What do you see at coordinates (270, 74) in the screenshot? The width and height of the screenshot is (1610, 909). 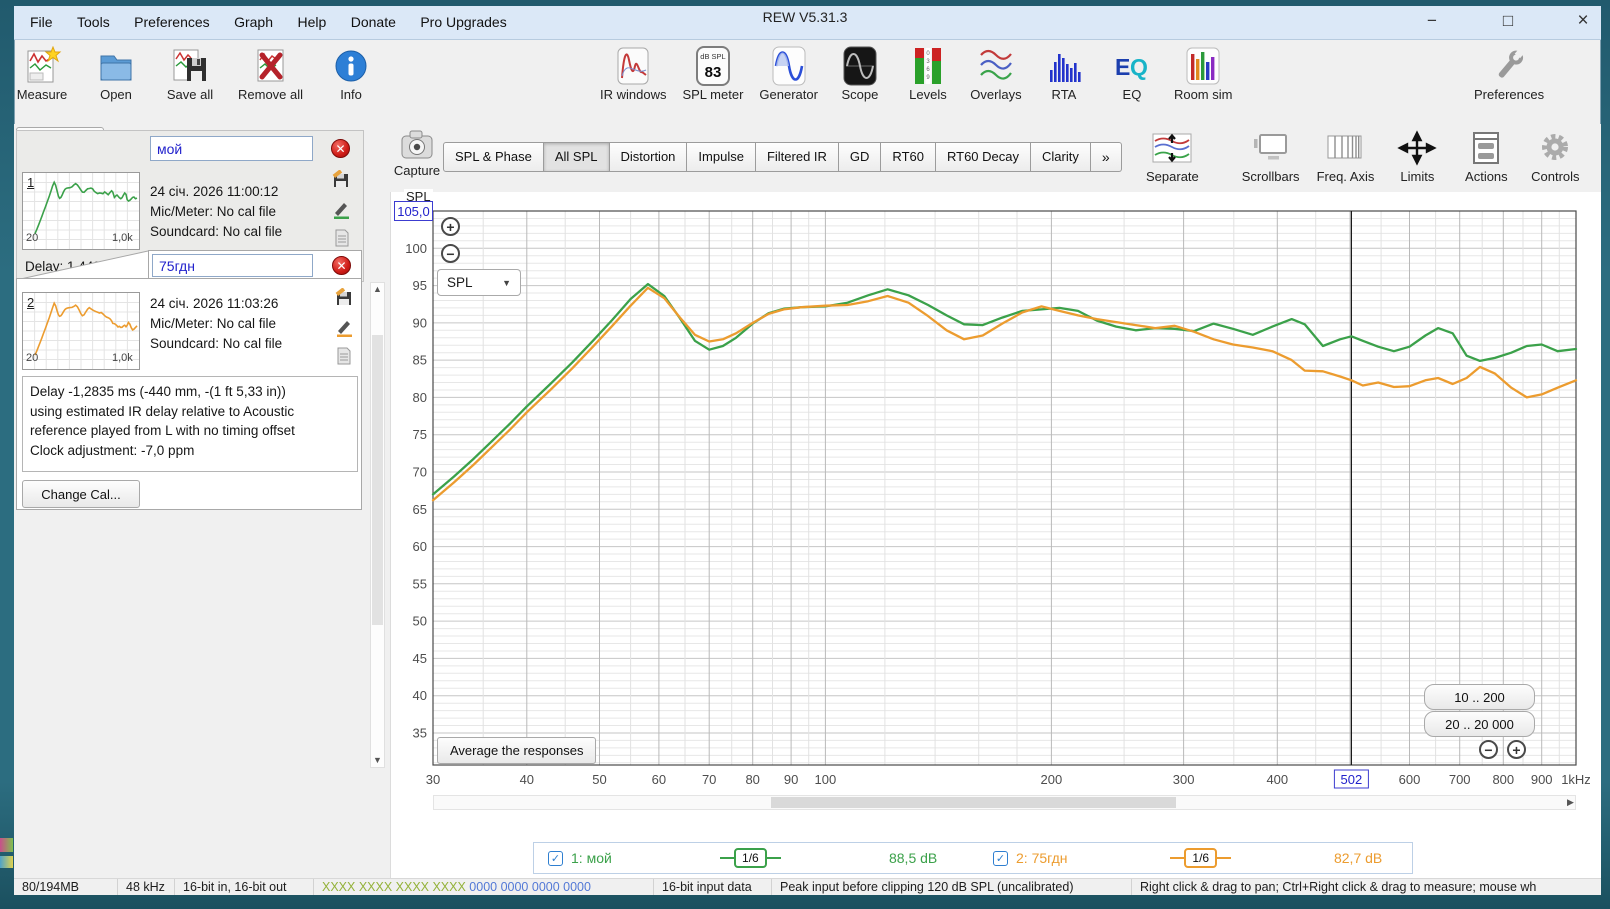 I see `remove-all-button: Remove all` at bounding box center [270, 74].